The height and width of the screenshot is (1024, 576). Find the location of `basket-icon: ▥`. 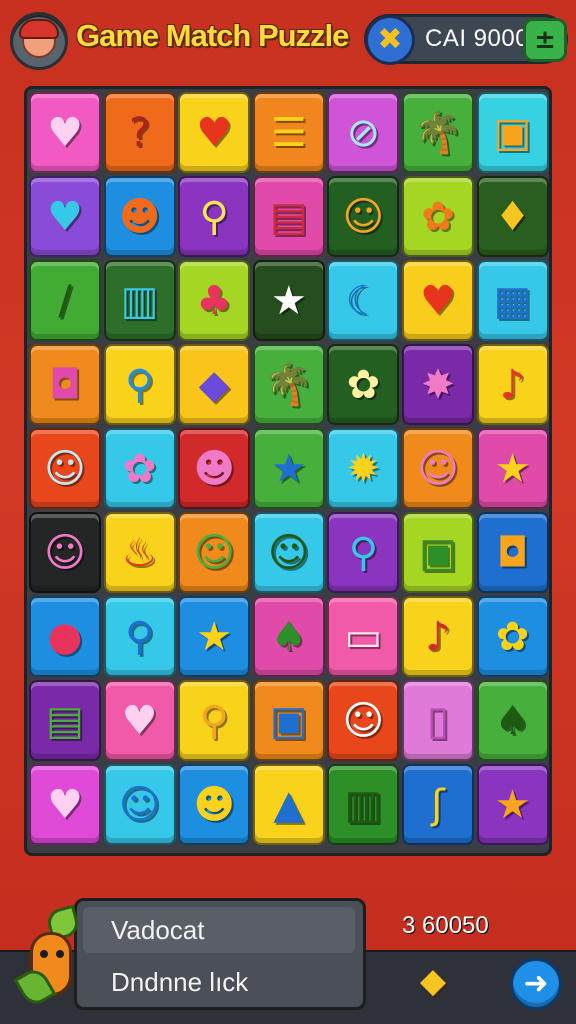

basket-icon: ▥ is located at coordinates (363, 804).